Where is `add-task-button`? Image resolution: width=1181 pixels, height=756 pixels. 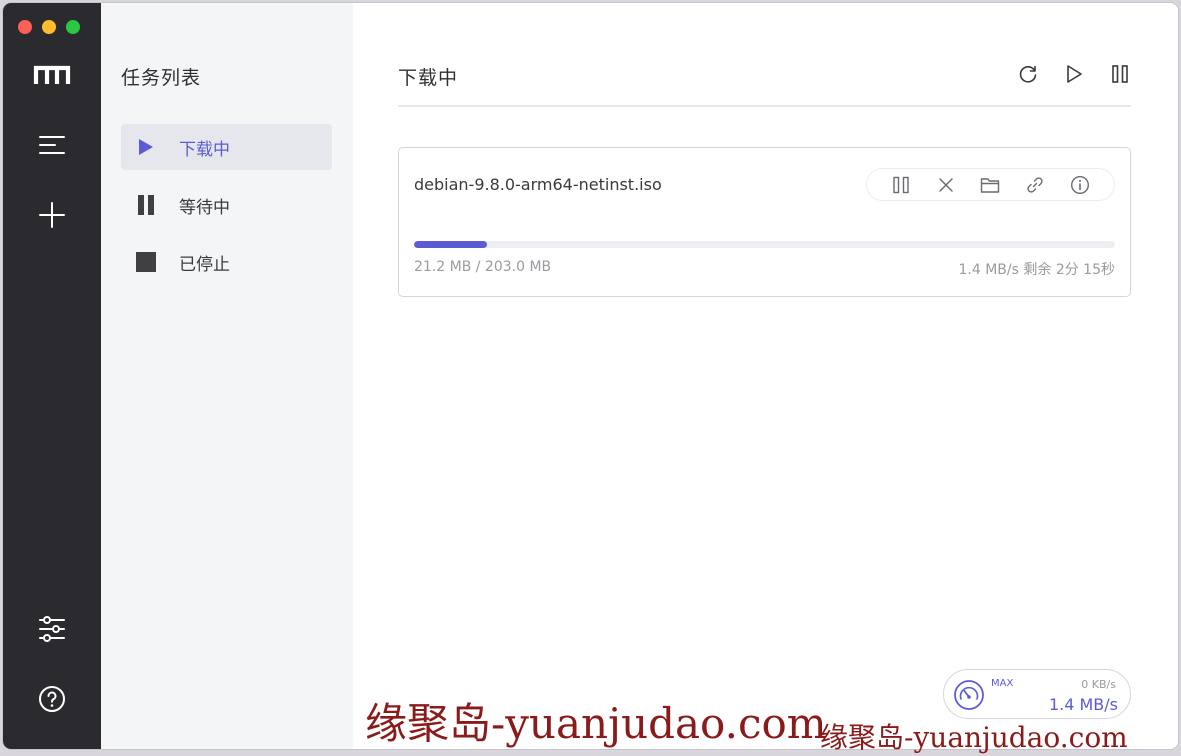
add-task-button is located at coordinates (52, 215).